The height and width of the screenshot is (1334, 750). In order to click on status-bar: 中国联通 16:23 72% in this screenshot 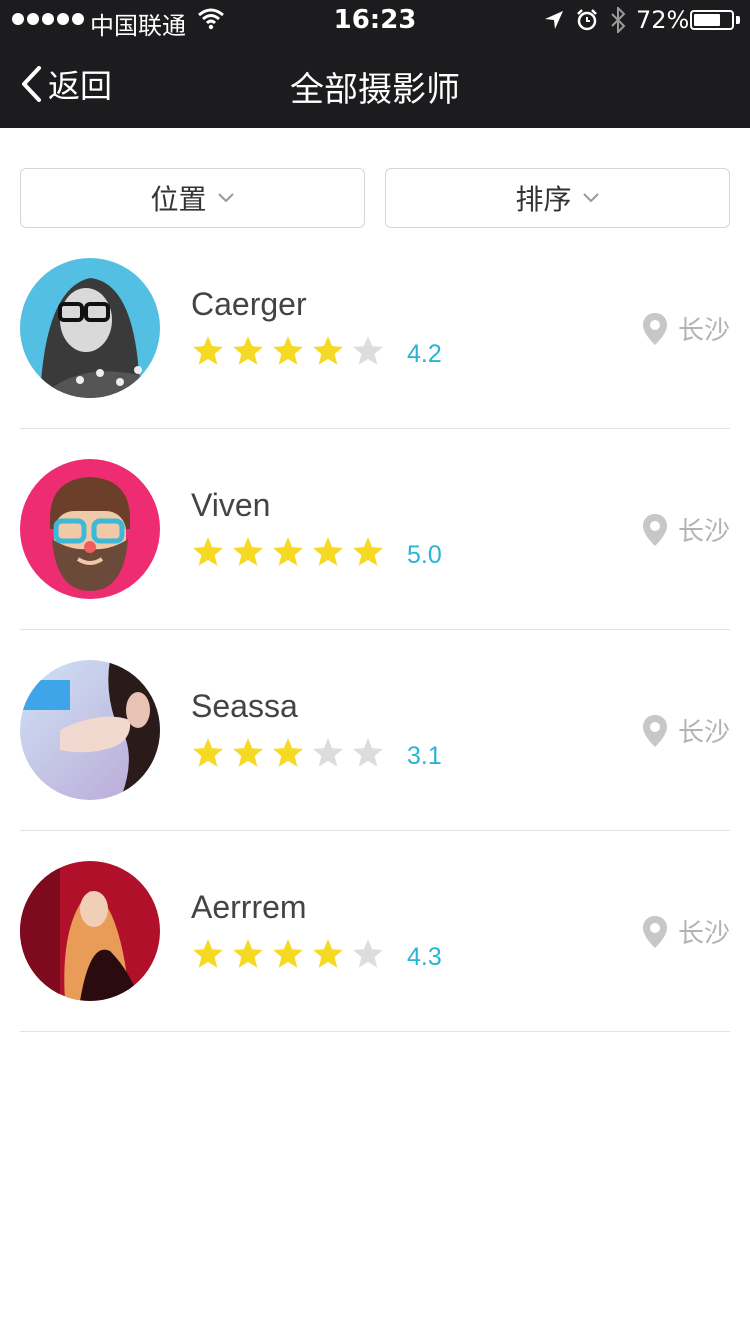, I will do `click(375, 20)`.